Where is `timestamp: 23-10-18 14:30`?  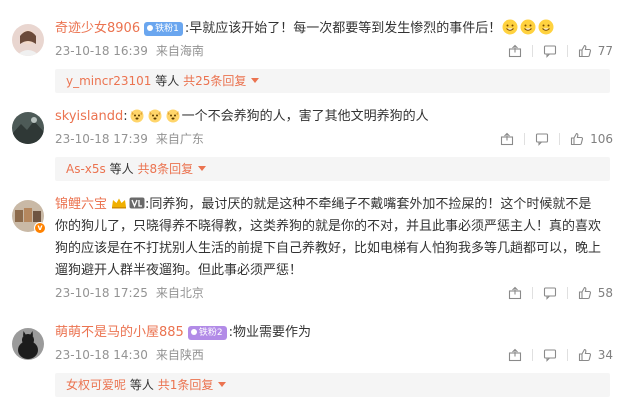
timestamp: 23-10-18 14:30 is located at coordinates (101, 355).